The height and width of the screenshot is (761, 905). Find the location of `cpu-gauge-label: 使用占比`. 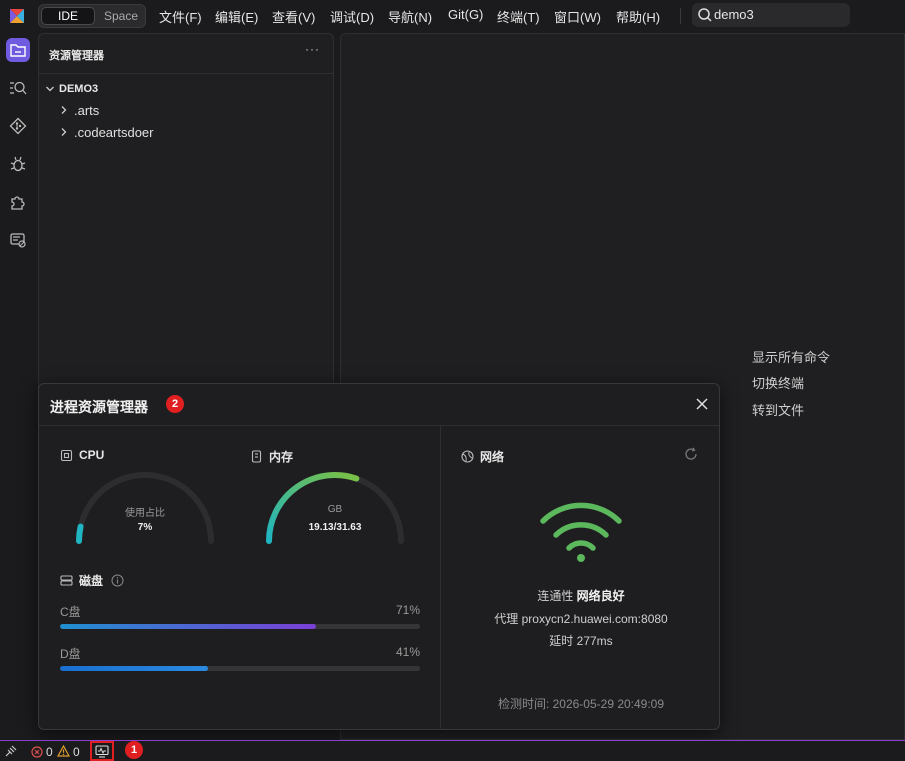

cpu-gauge-label: 使用占比 is located at coordinates (145, 513).